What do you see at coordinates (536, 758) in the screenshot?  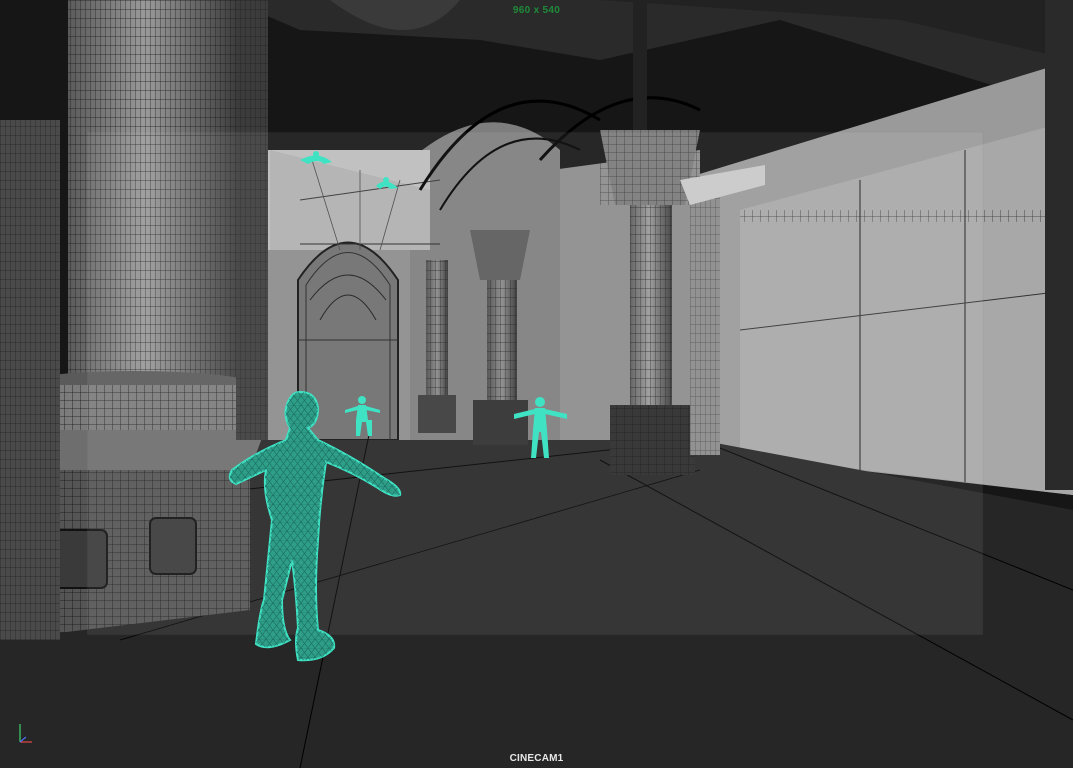 I see `camera-name-label: CINECAM1` at bounding box center [536, 758].